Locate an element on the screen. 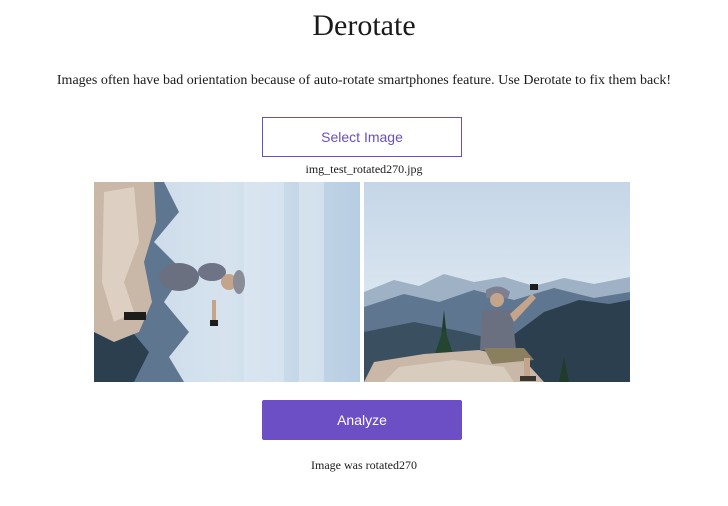  corrected-image-preview is located at coordinates (497, 282).